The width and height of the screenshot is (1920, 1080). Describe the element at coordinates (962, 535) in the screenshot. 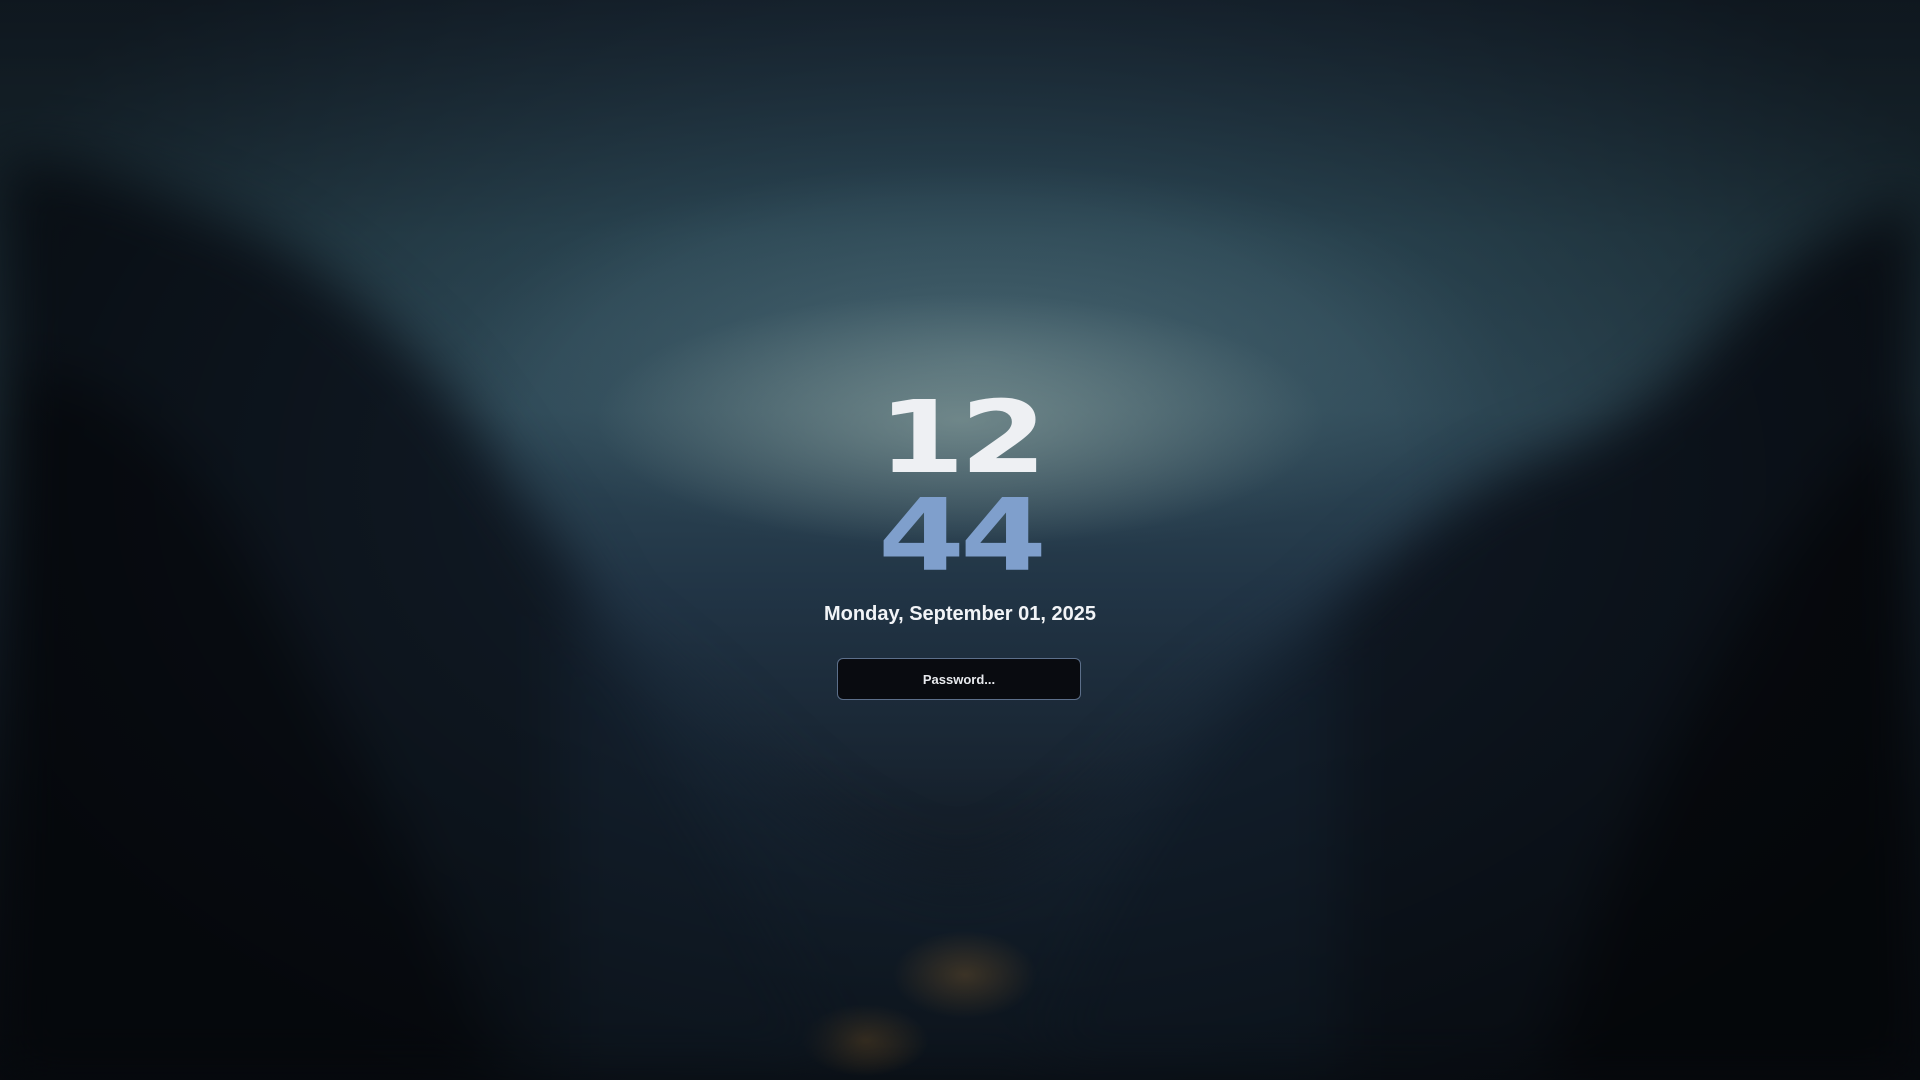

I see `clock-minutes: 44` at that location.